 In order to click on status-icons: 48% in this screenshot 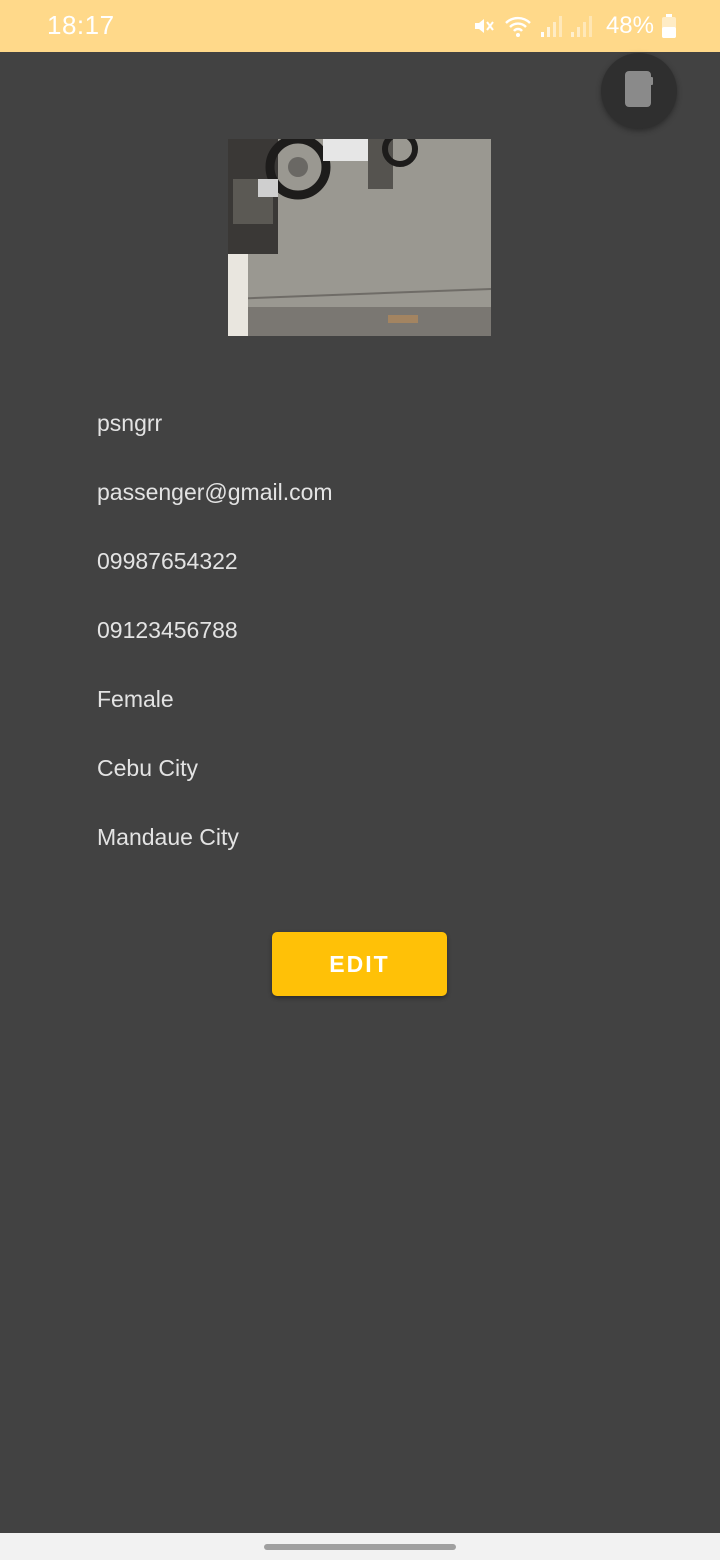, I will do `click(574, 26)`.